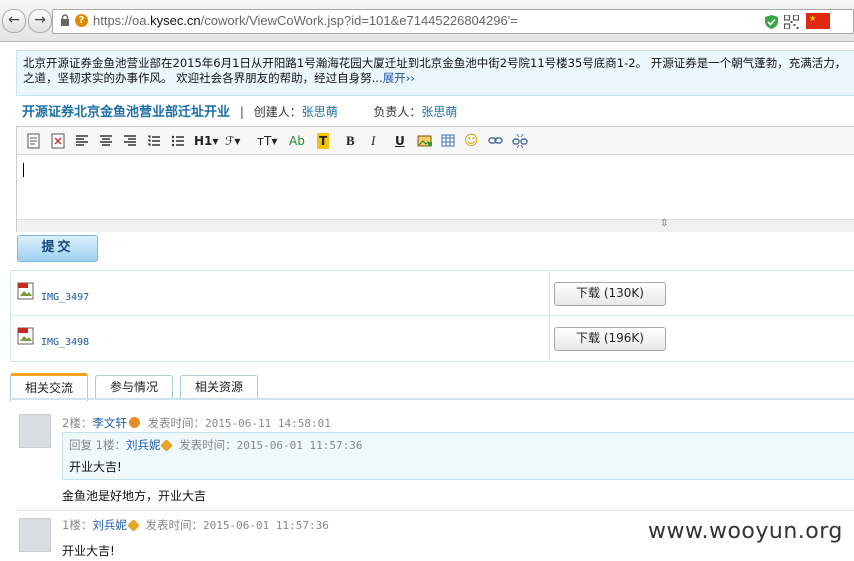 This screenshot has height=561, width=854. Describe the element at coordinates (219, 78) in the screenshot. I see `announcement-line-2: 之道，坚韧求实的办事作风。 欢迎社会各界朋友的帮助，经过自身努...展开››` at that location.